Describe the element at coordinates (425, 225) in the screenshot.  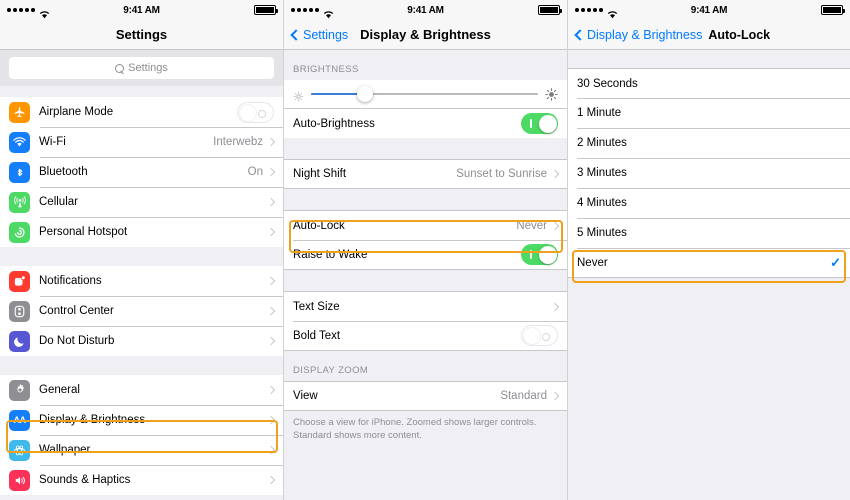
I see `row-auto-lock: Auto-Lock Never` at that location.